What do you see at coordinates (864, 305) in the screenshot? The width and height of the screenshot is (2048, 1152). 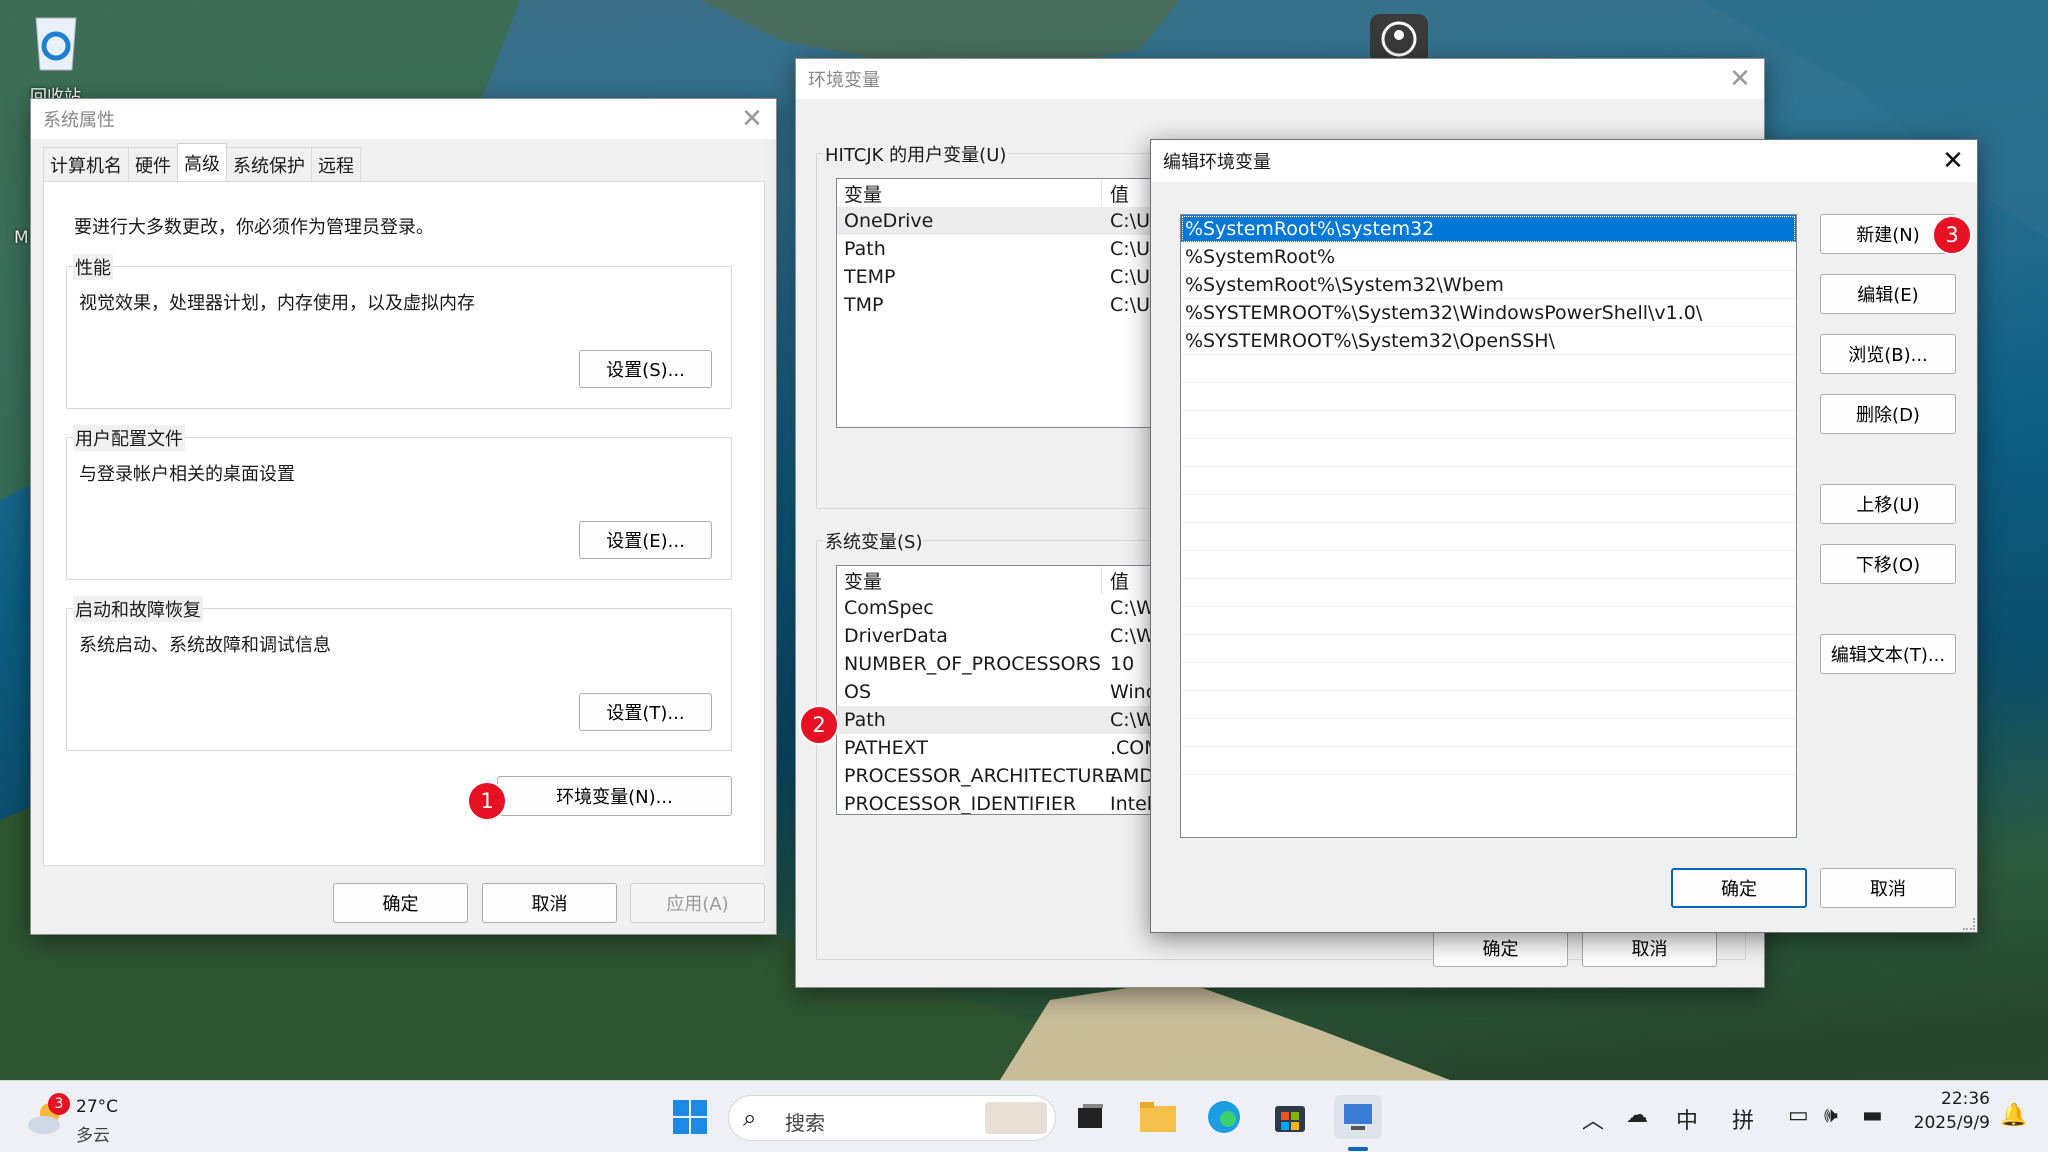 I see `cell-name: TMP` at bounding box center [864, 305].